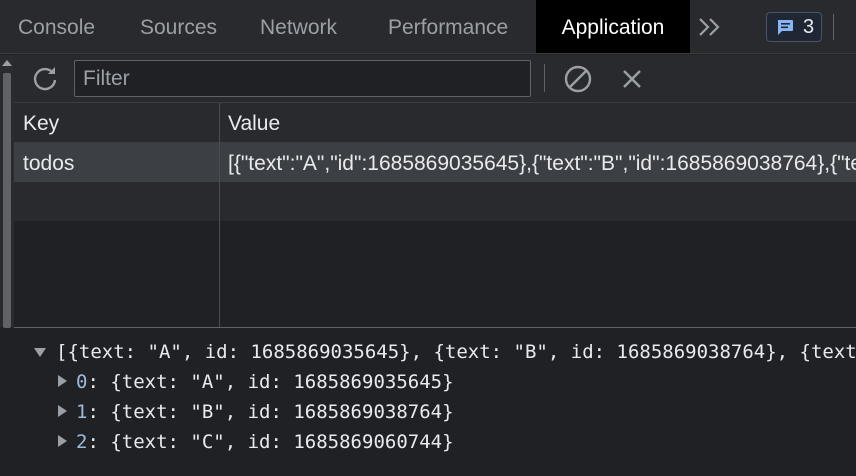 The image size is (856, 476). I want to click on row-key: todos, so click(49, 163).